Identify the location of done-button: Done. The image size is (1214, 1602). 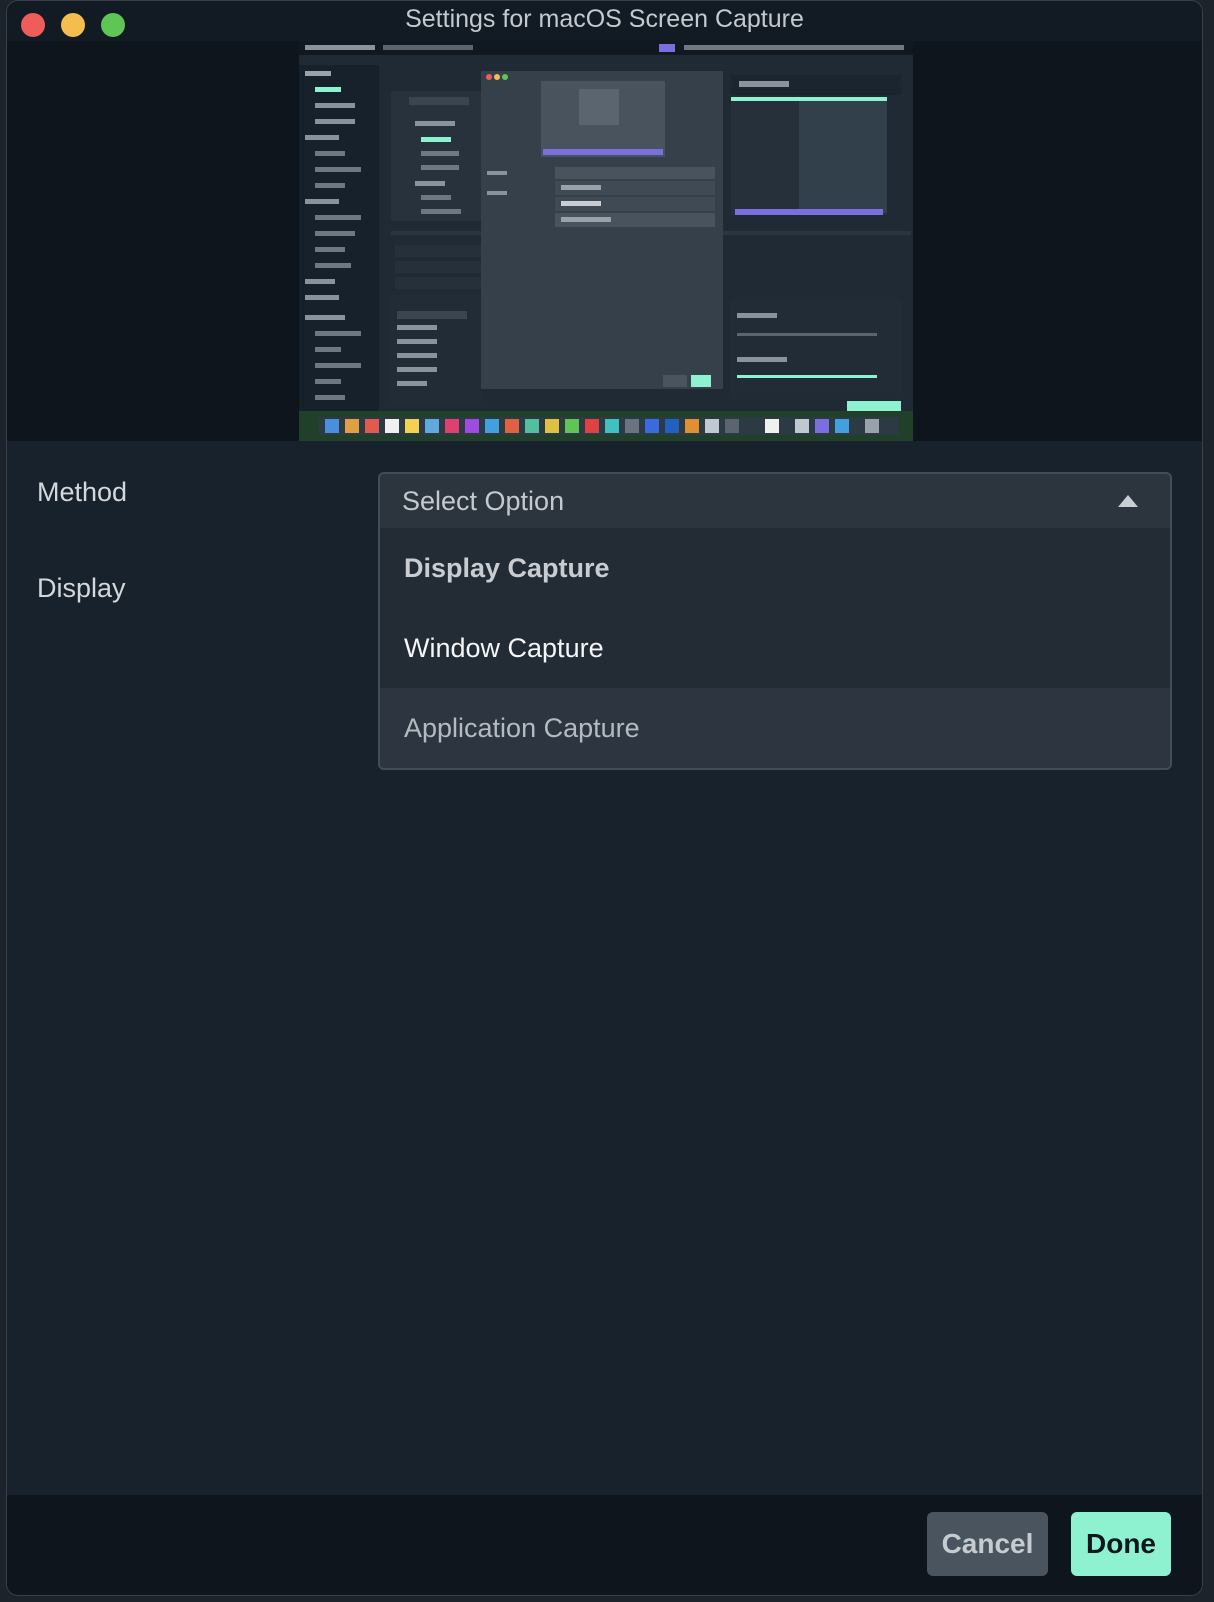
(1121, 1544).